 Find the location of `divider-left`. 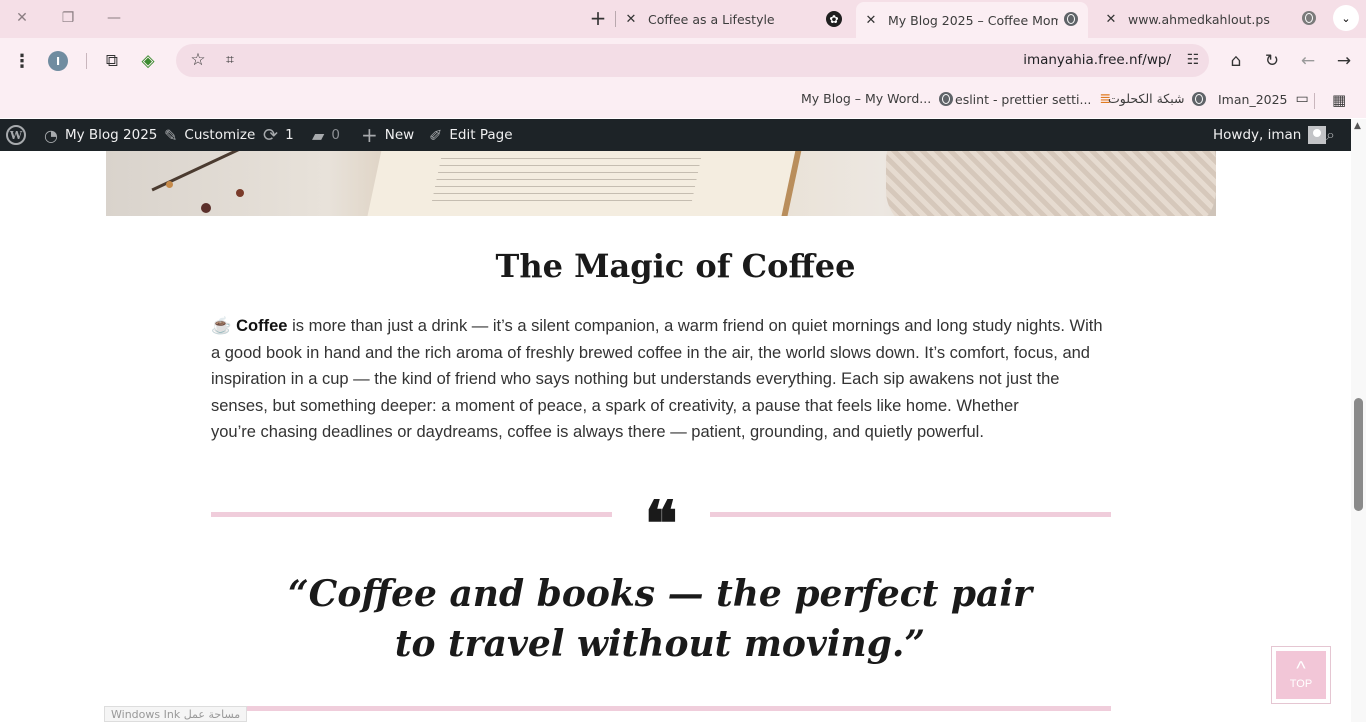

divider-left is located at coordinates (411, 514).